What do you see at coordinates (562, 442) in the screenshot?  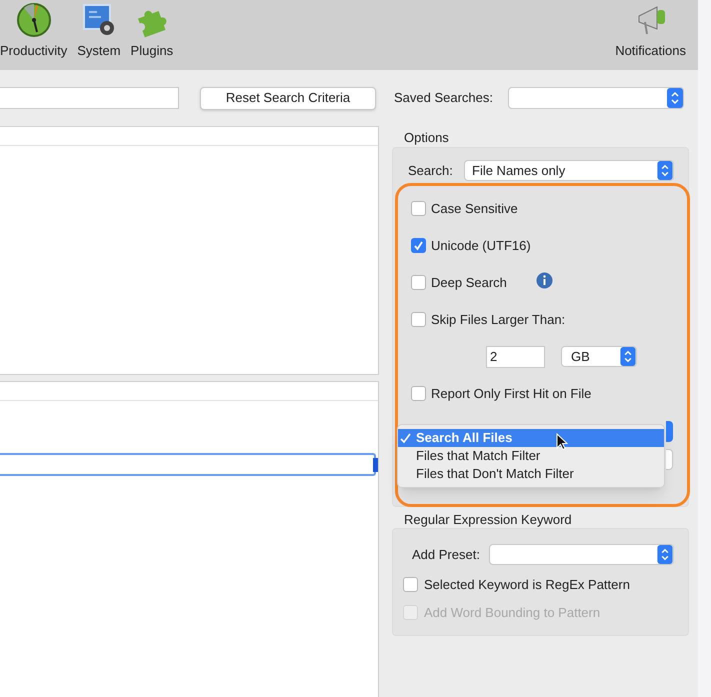 I see `cursor-icon` at bounding box center [562, 442].